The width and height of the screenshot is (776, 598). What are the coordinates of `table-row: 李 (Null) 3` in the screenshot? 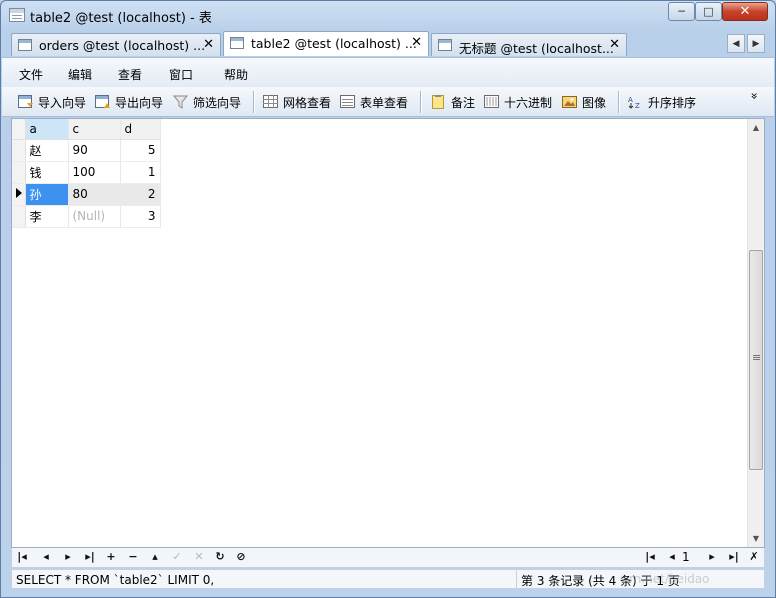 It's located at (86, 216).